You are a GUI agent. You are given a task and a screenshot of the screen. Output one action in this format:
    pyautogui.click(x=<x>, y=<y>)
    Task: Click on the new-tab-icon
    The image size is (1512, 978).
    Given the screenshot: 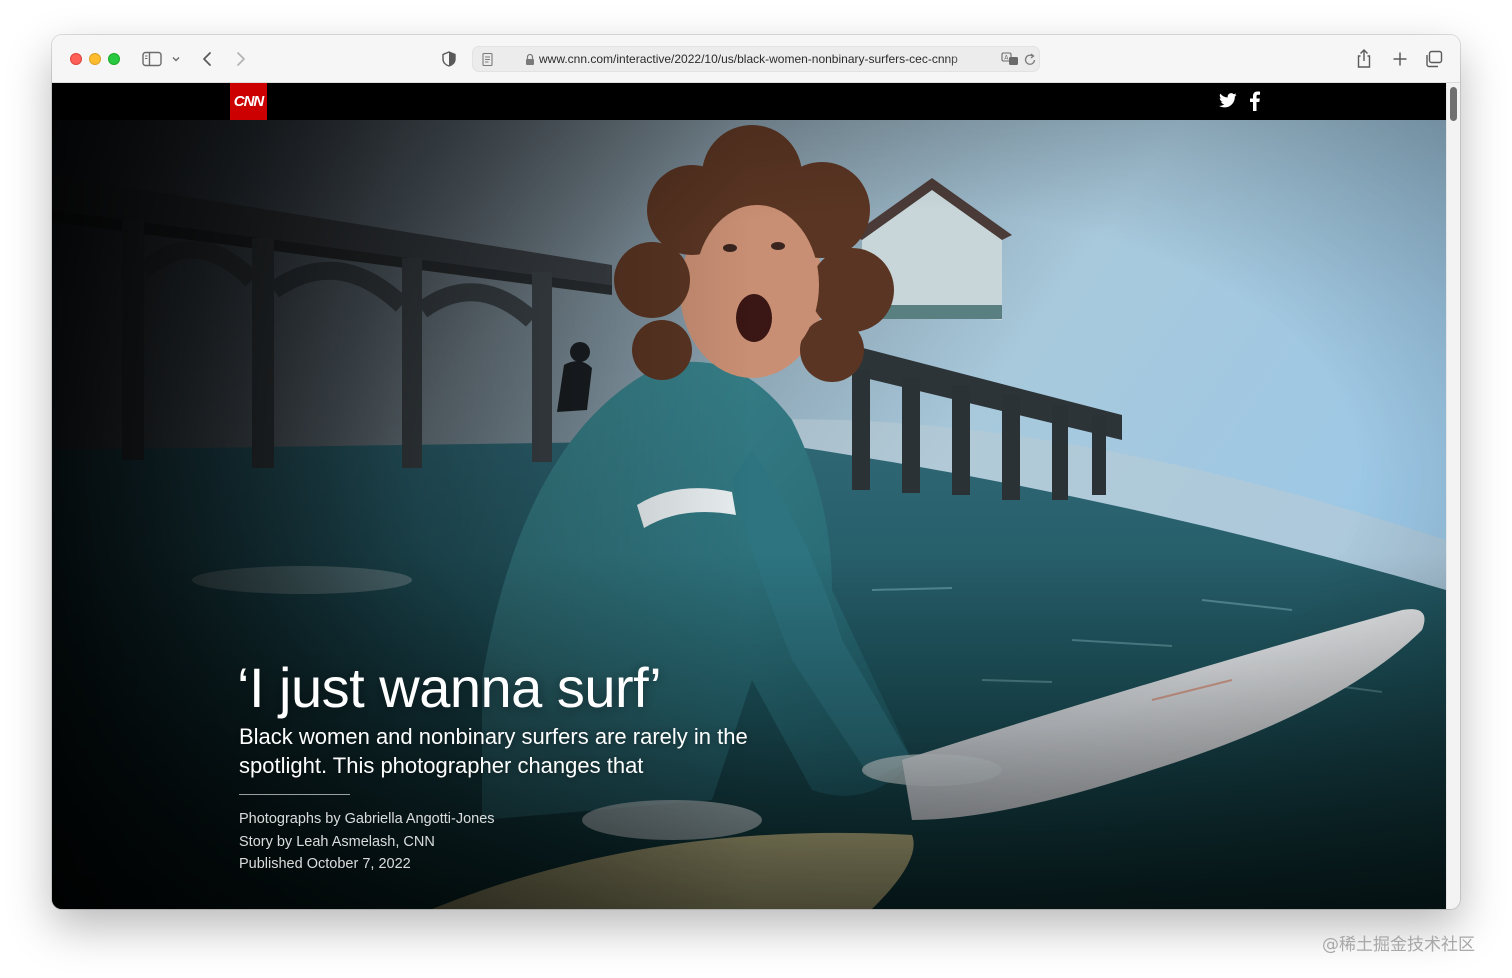 What is the action you would take?
    pyautogui.click(x=1400, y=59)
    